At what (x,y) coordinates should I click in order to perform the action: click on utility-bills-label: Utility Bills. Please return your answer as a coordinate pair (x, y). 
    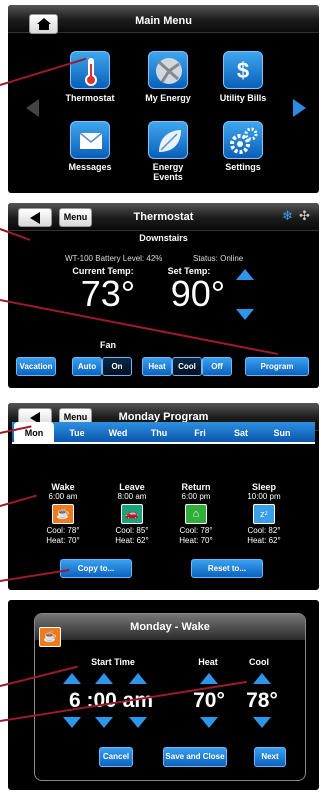
    Looking at the image, I should click on (243, 98).